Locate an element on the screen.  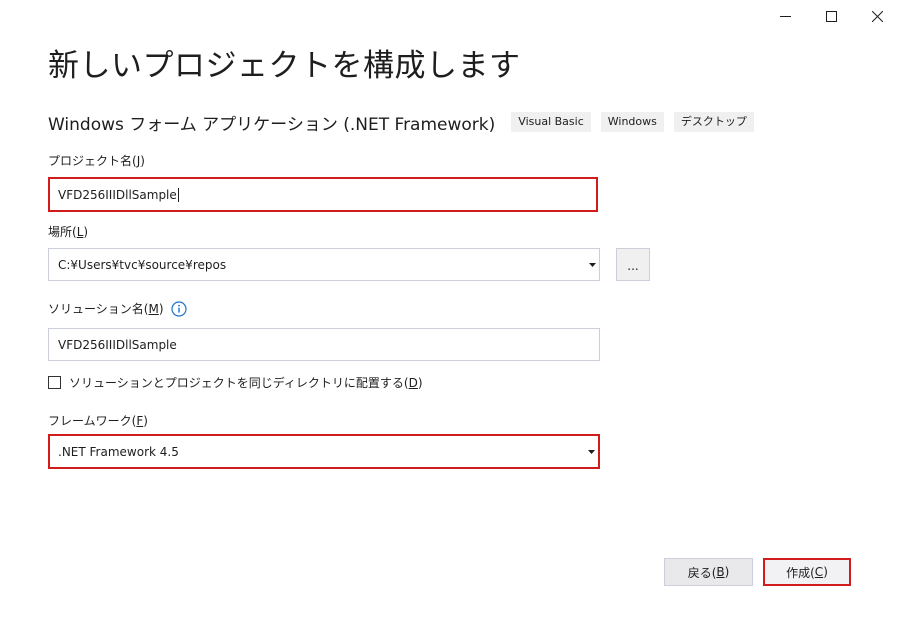
close-icon is located at coordinates (877, 16).